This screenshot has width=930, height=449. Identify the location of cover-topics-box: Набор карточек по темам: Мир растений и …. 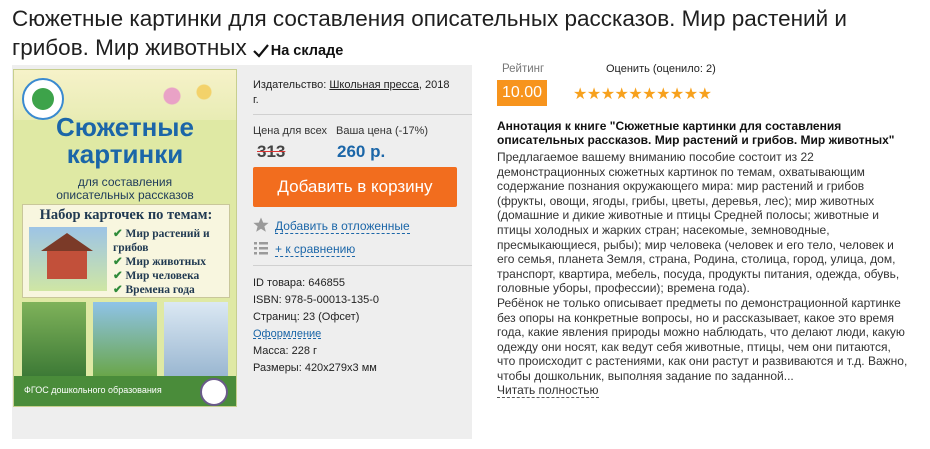
(126, 251).